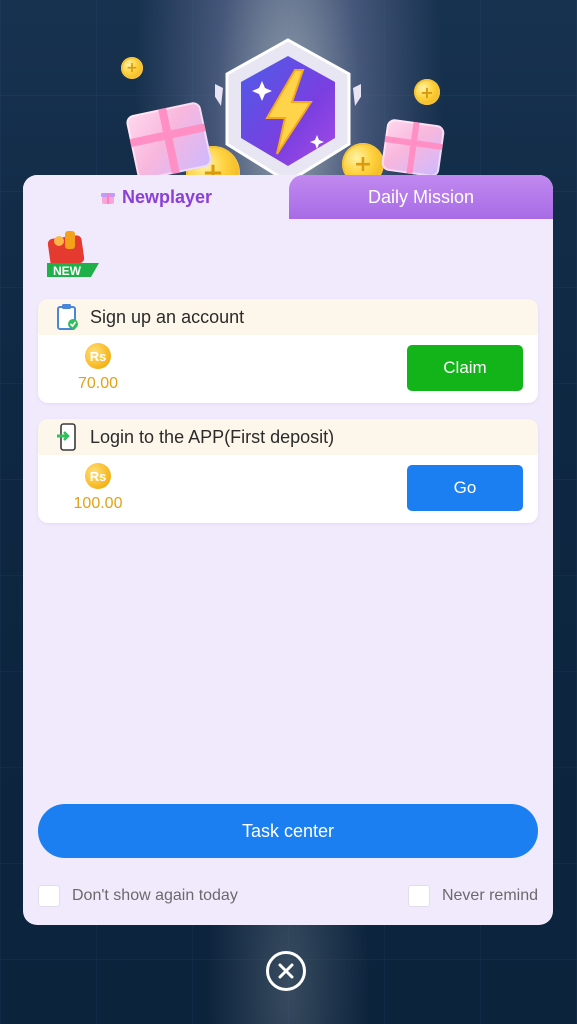 The width and height of the screenshot is (577, 1024). I want to click on close-button, so click(286, 971).